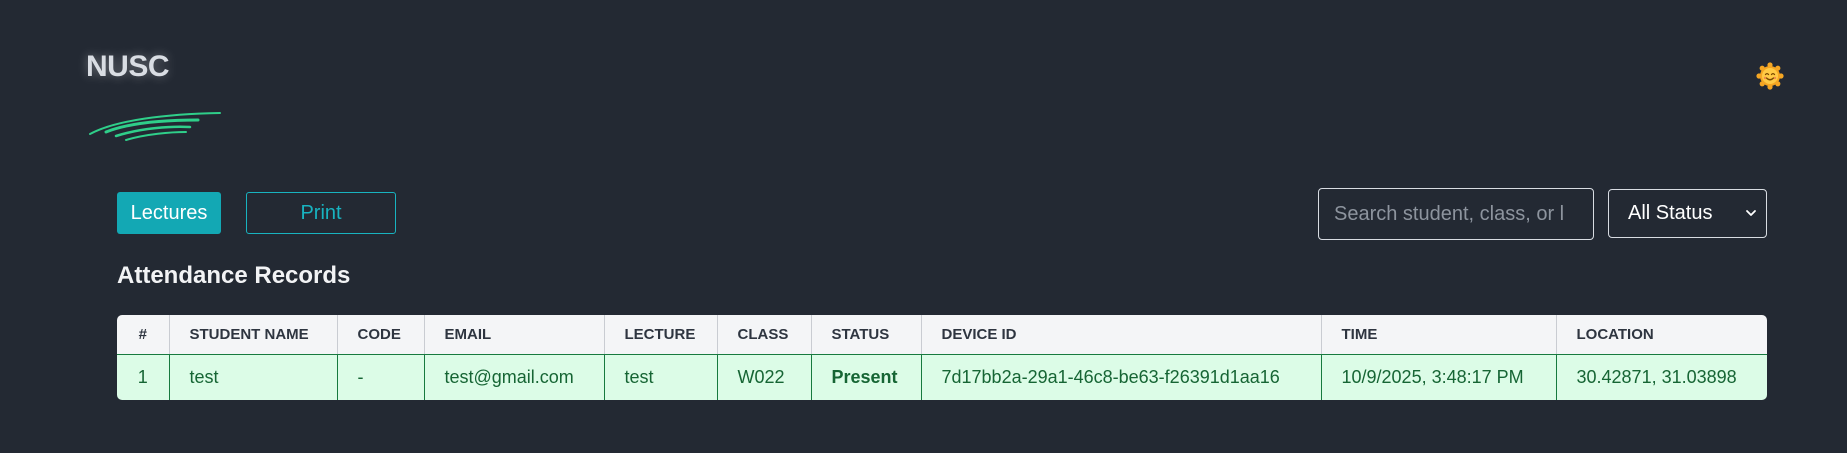  I want to click on column-header-lecture: LECTURE, so click(661, 335).